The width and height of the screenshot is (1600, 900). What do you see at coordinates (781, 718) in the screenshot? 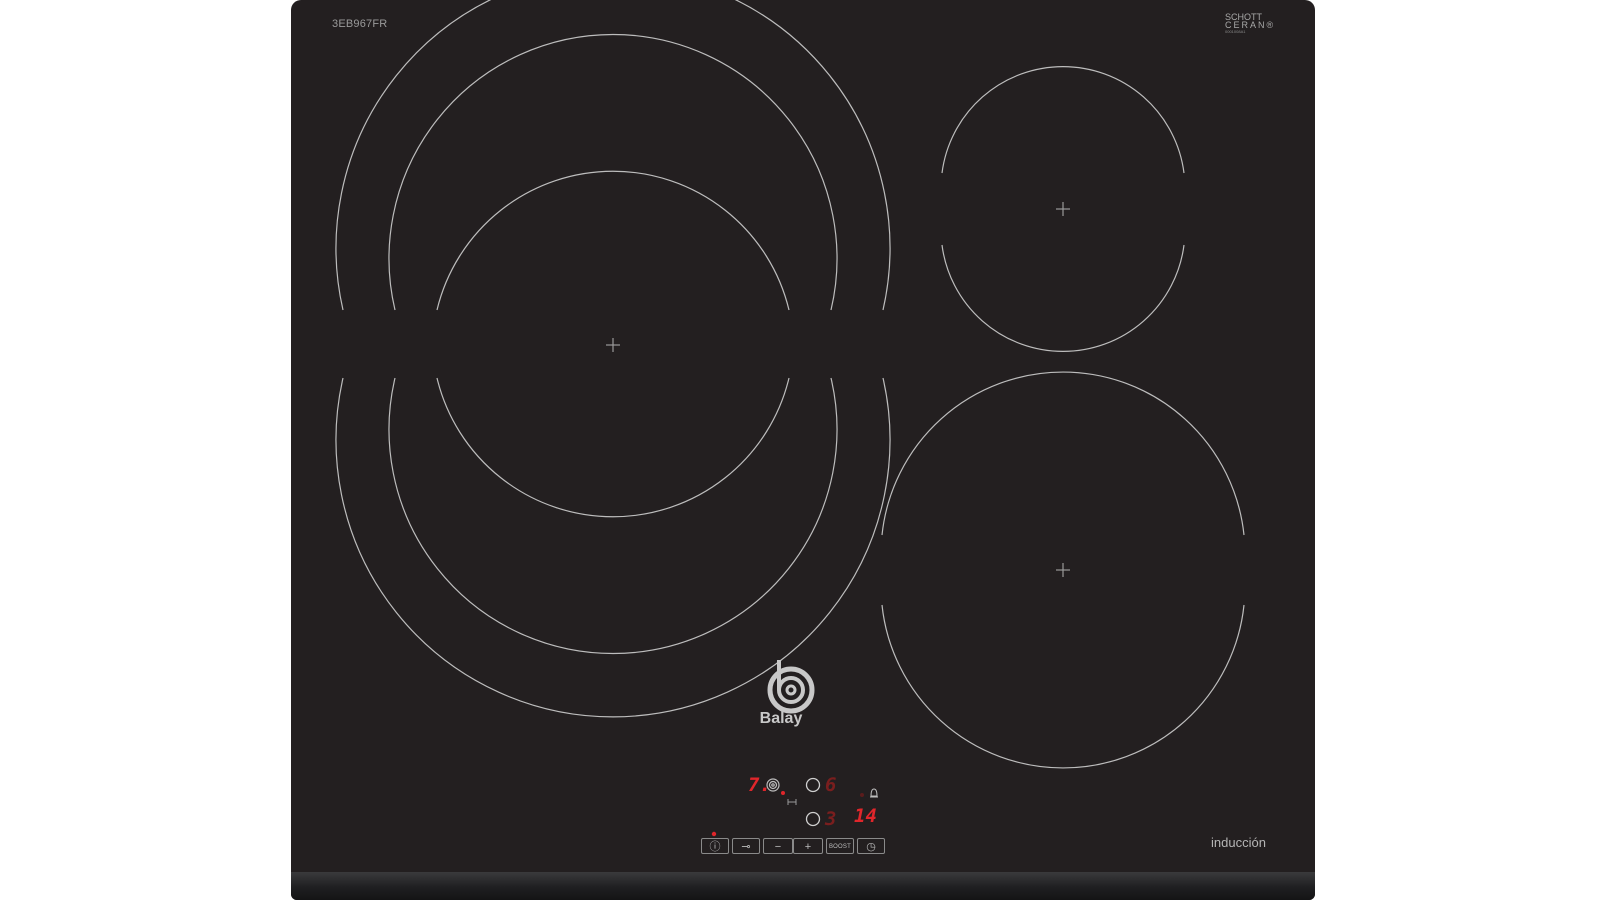
I see `brand-name: Balay` at bounding box center [781, 718].